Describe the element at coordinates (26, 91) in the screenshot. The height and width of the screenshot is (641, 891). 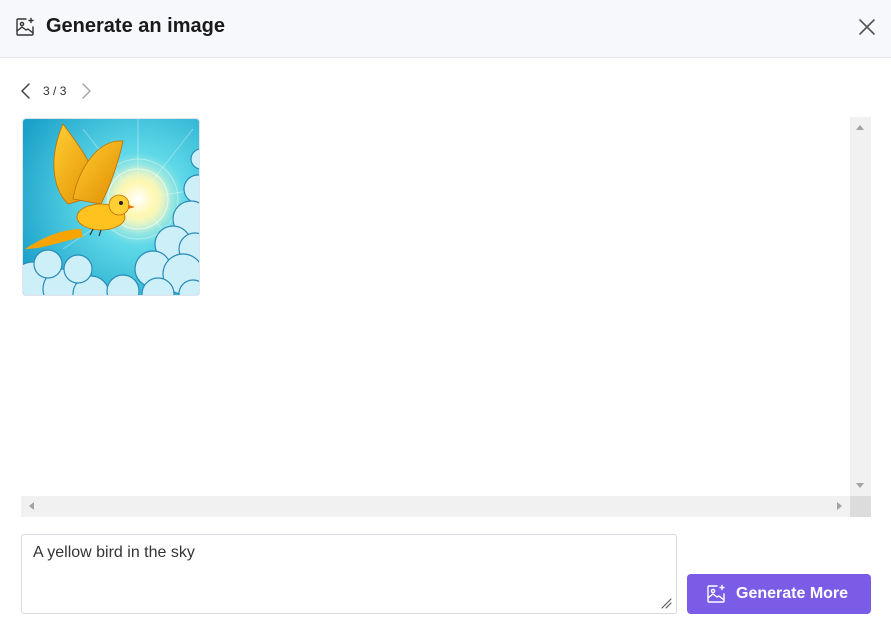
I see `chevron-left-icon` at that location.